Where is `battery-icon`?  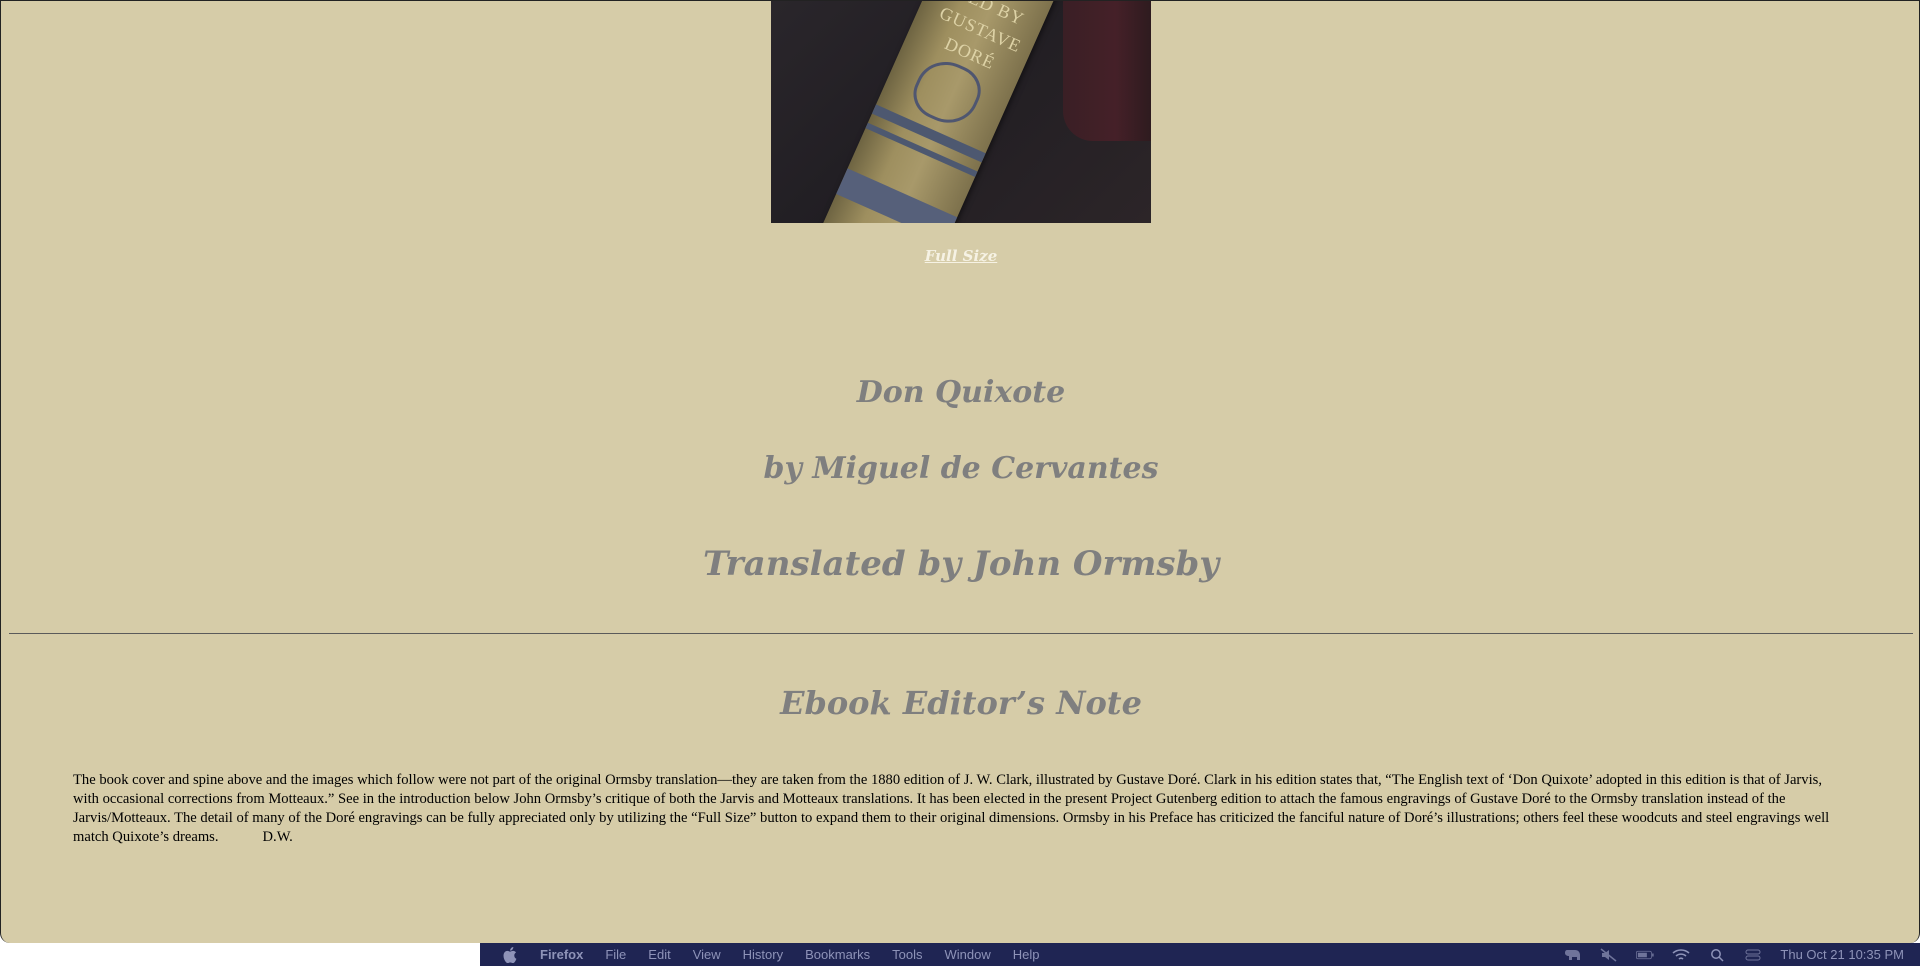
battery-icon is located at coordinates (1645, 955).